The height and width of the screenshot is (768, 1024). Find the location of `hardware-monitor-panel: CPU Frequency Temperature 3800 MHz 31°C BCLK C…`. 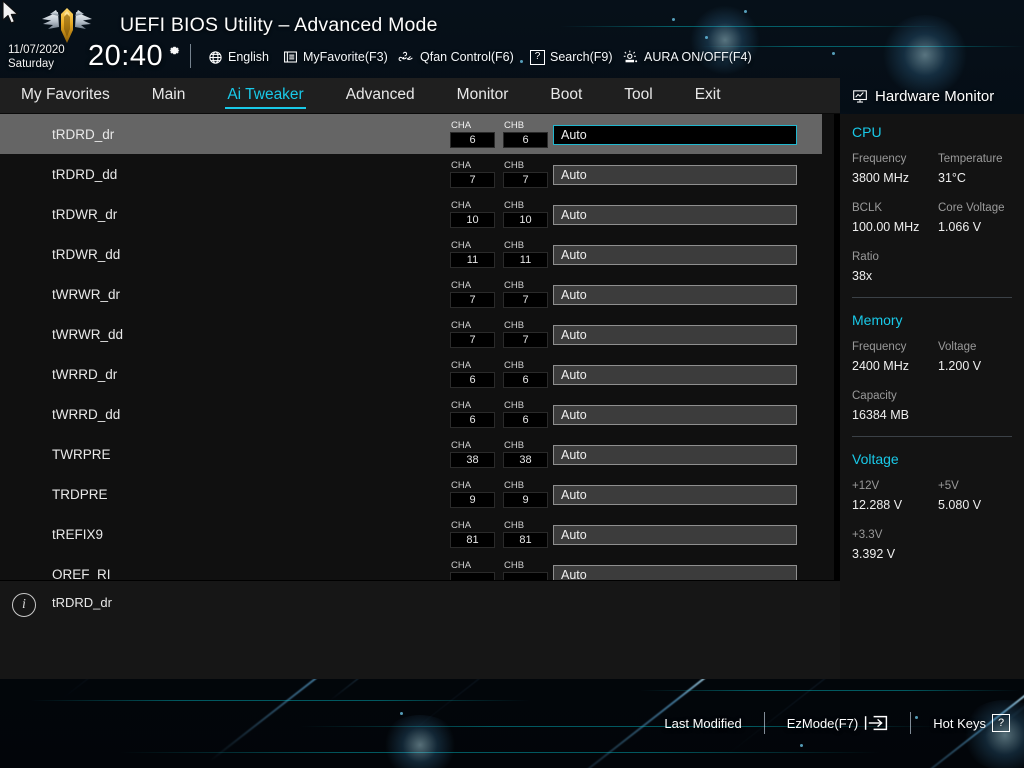

hardware-monitor-panel: CPU Frequency Temperature 3800 MHz 31°C BCLK C… is located at coordinates (932, 396).